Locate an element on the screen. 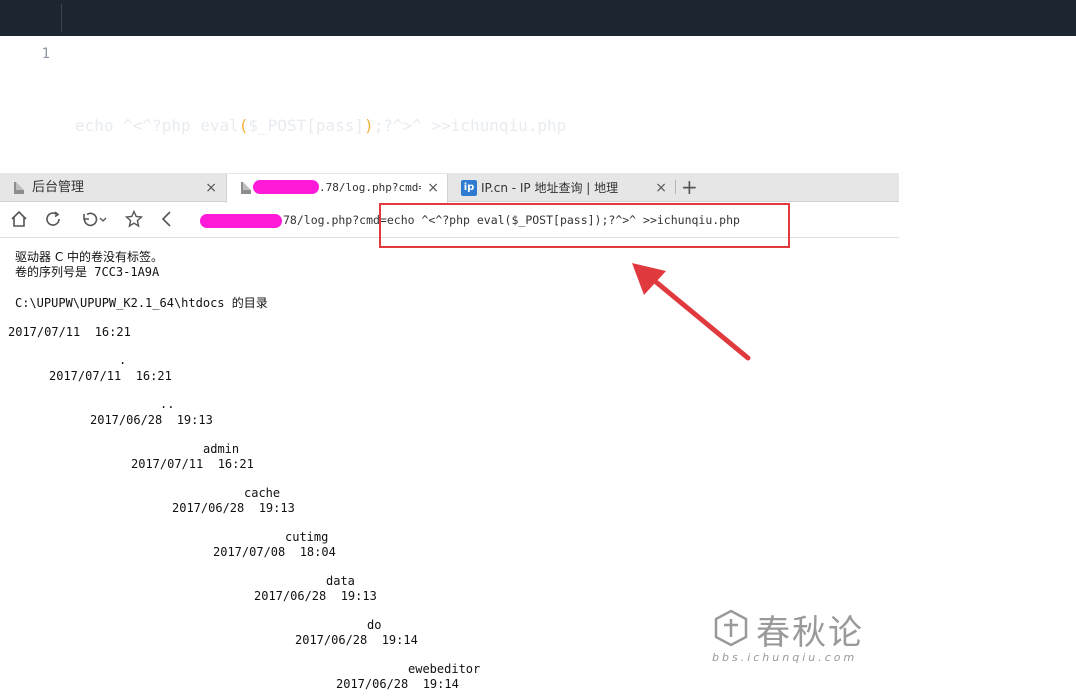  entry-name: . is located at coordinates (123, 360).